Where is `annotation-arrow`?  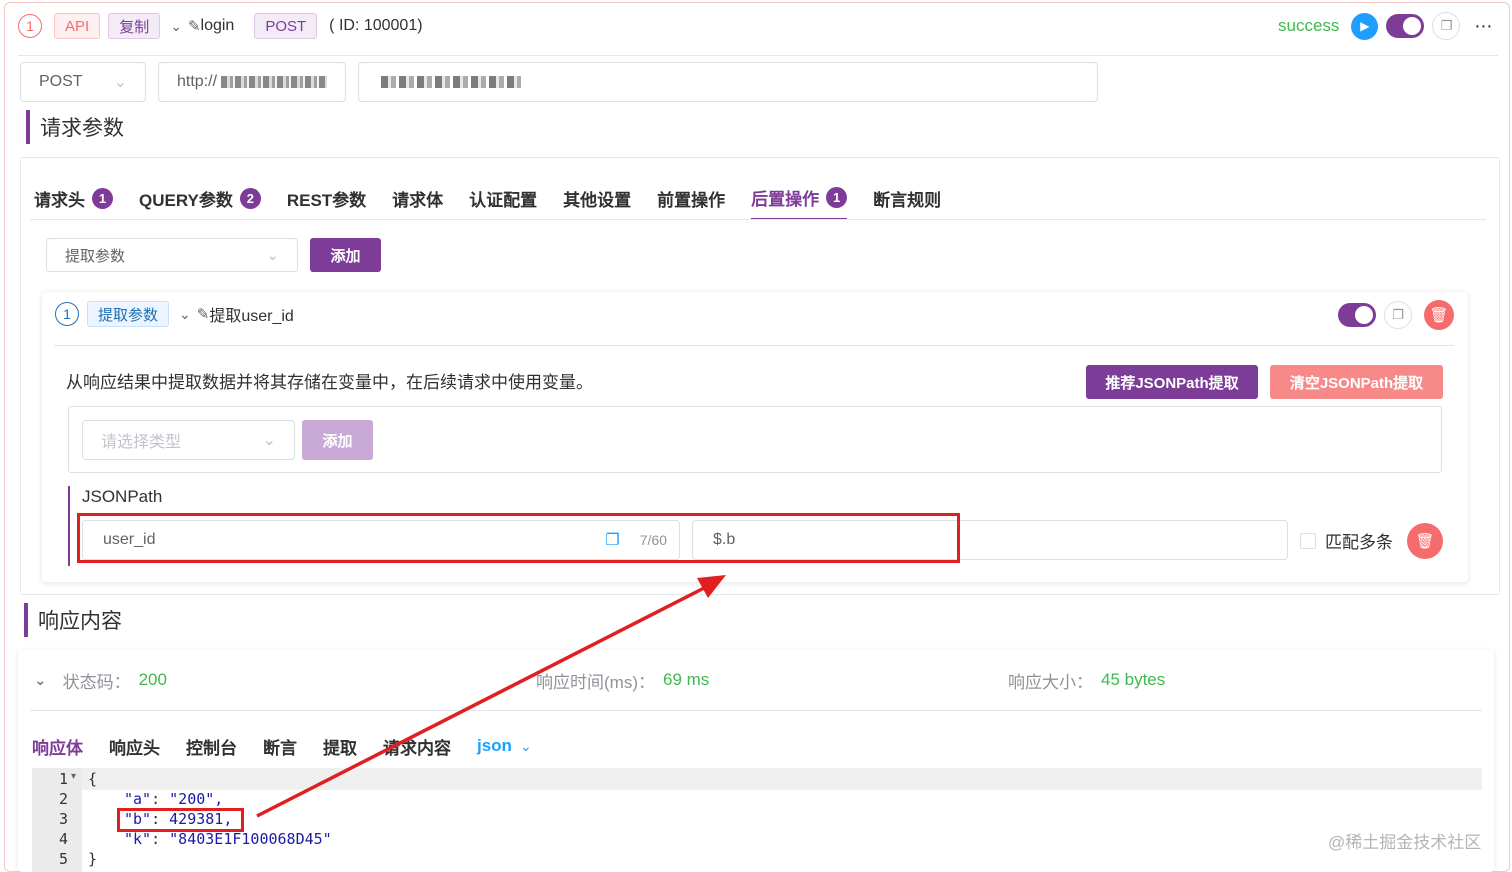 annotation-arrow is located at coordinates (491, 696).